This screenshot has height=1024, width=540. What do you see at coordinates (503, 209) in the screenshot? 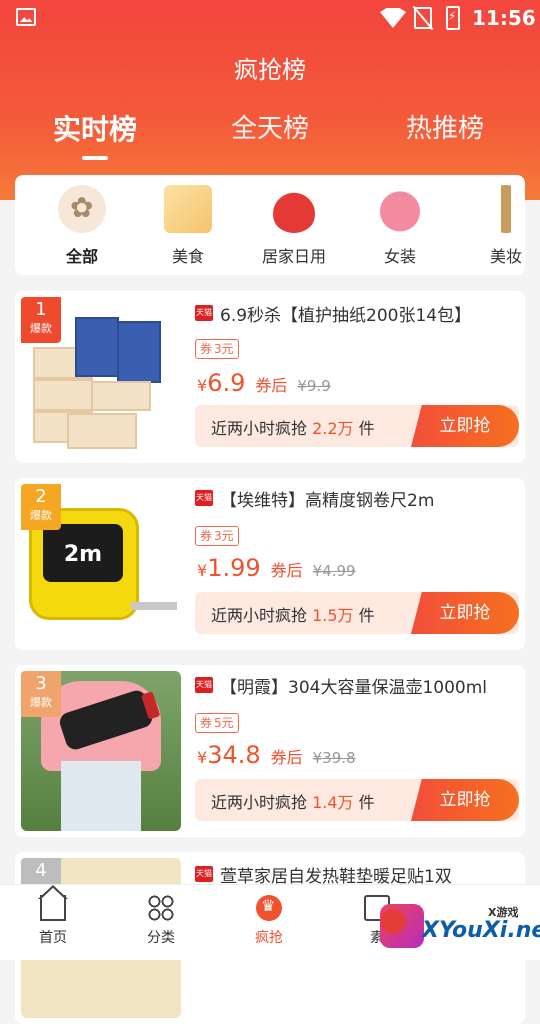
I see `beauty-icon` at bounding box center [503, 209].